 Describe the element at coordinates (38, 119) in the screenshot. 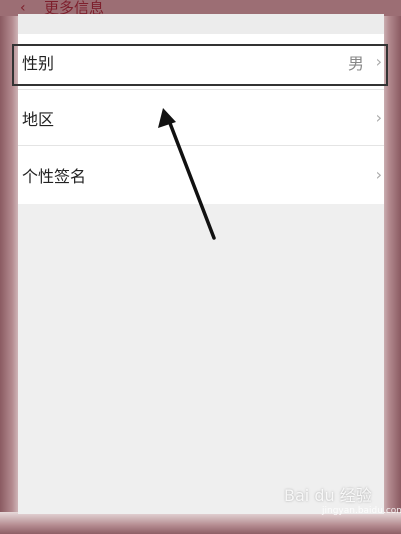

I see `row-label: 地区` at that location.